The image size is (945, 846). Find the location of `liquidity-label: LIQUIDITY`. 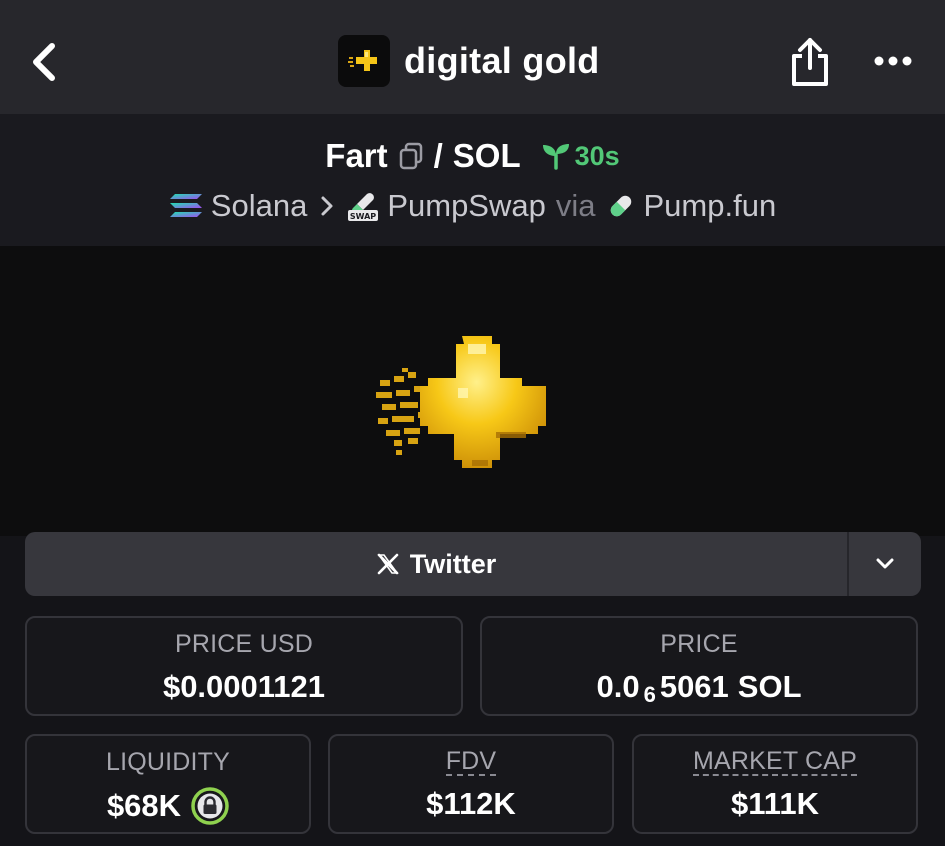

liquidity-label: LIQUIDITY is located at coordinates (168, 762).